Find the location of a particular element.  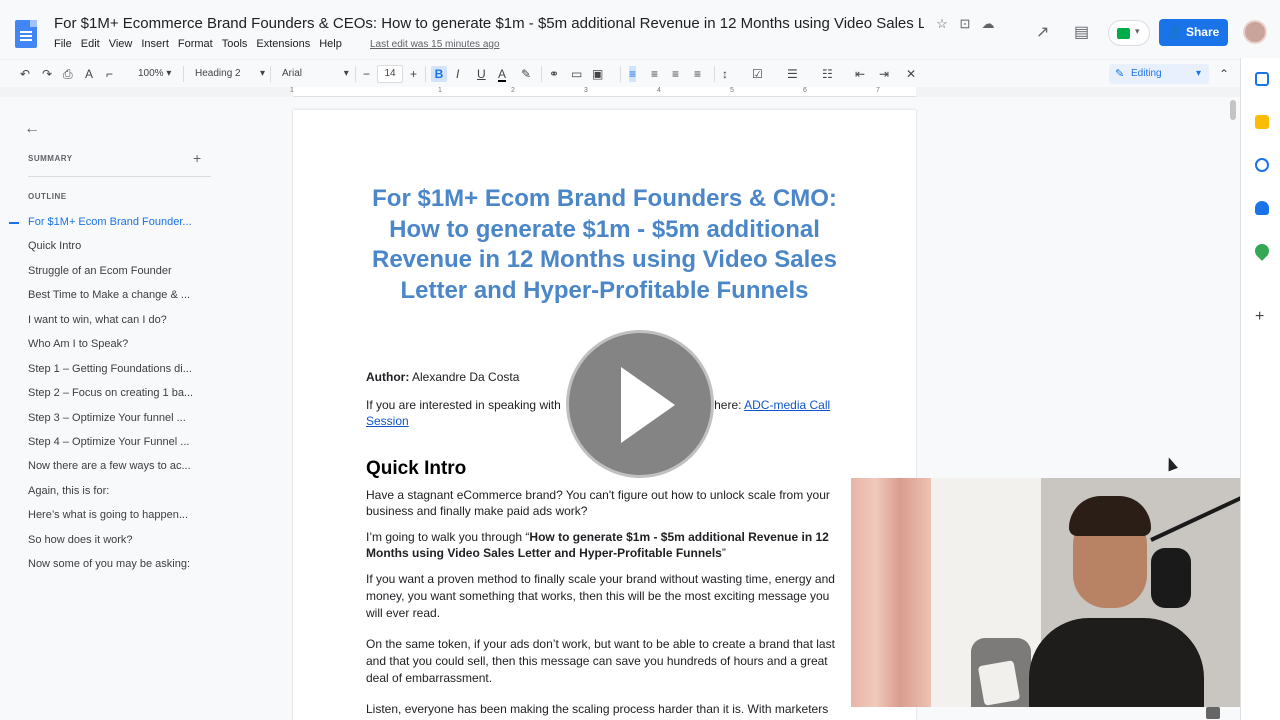

docs-logo-icon is located at coordinates (26, 34).